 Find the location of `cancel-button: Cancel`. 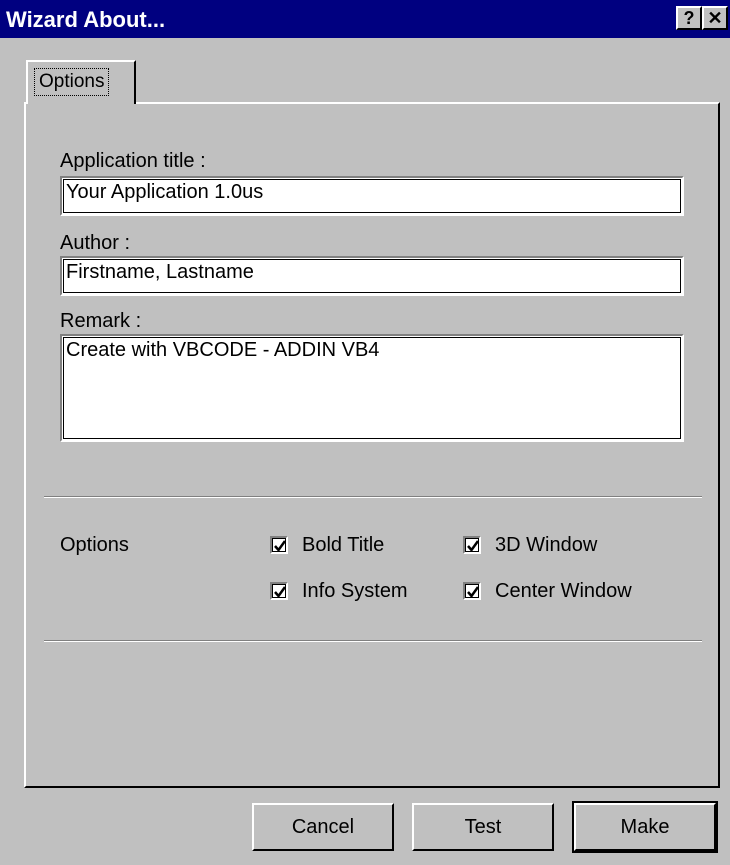

cancel-button: Cancel is located at coordinates (323, 827).